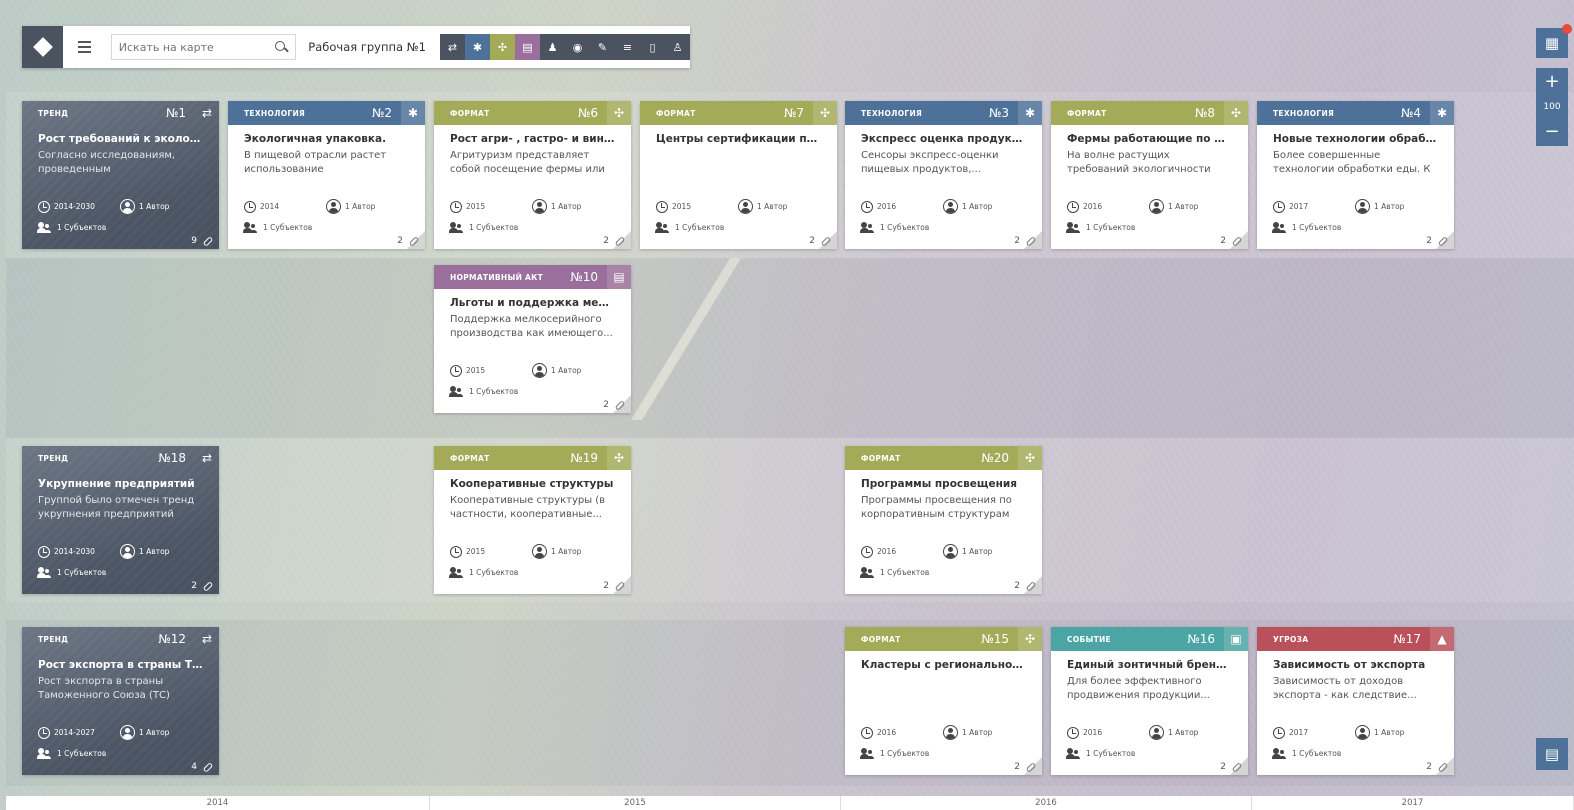 Image resolution: width=1574 pixels, height=810 pixels. What do you see at coordinates (367, 47) in the screenshot?
I see `workgroup-label: Рабочая группа №1` at bounding box center [367, 47].